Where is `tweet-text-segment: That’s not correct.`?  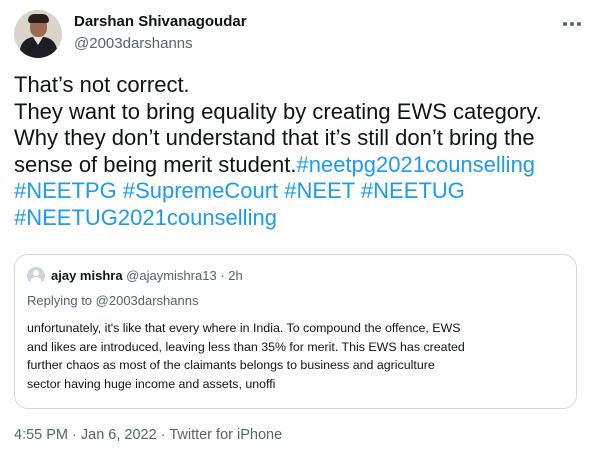 tweet-text-segment: That’s not correct. is located at coordinates (102, 84).